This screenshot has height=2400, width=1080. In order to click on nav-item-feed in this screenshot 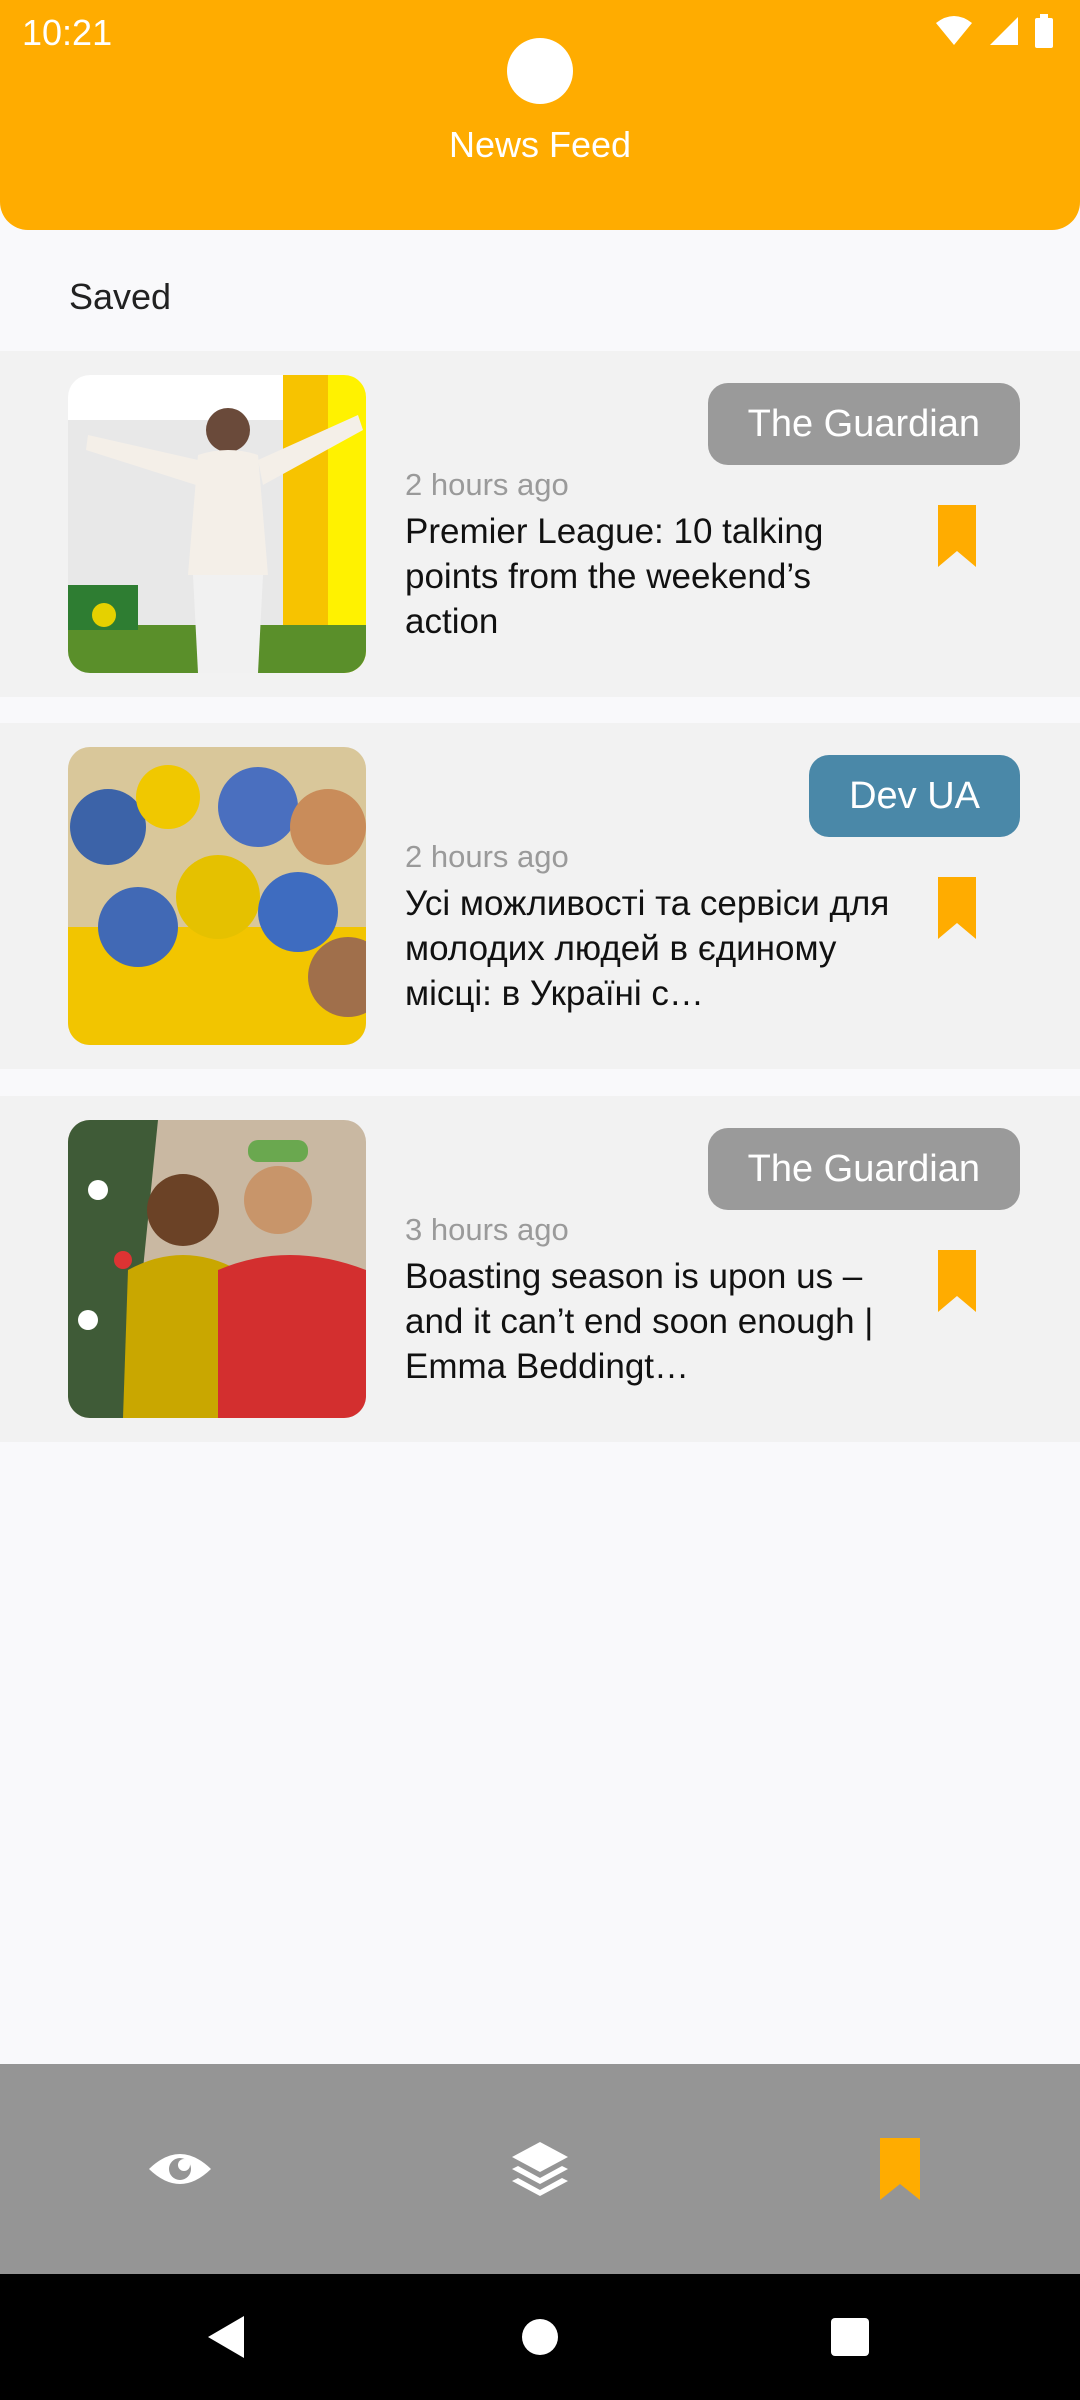, I will do `click(180, 2169)`.